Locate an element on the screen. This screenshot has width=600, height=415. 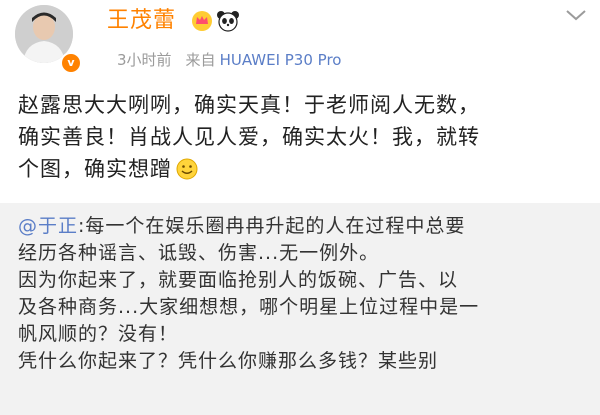
post-time: 3小时前 is located at coordinates (144, 60).